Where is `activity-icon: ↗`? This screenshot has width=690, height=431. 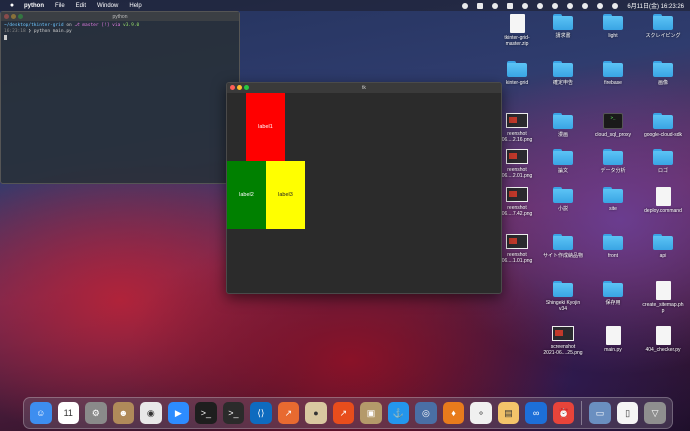 activity-icon: ↗ is located at coordinates (343, 413).